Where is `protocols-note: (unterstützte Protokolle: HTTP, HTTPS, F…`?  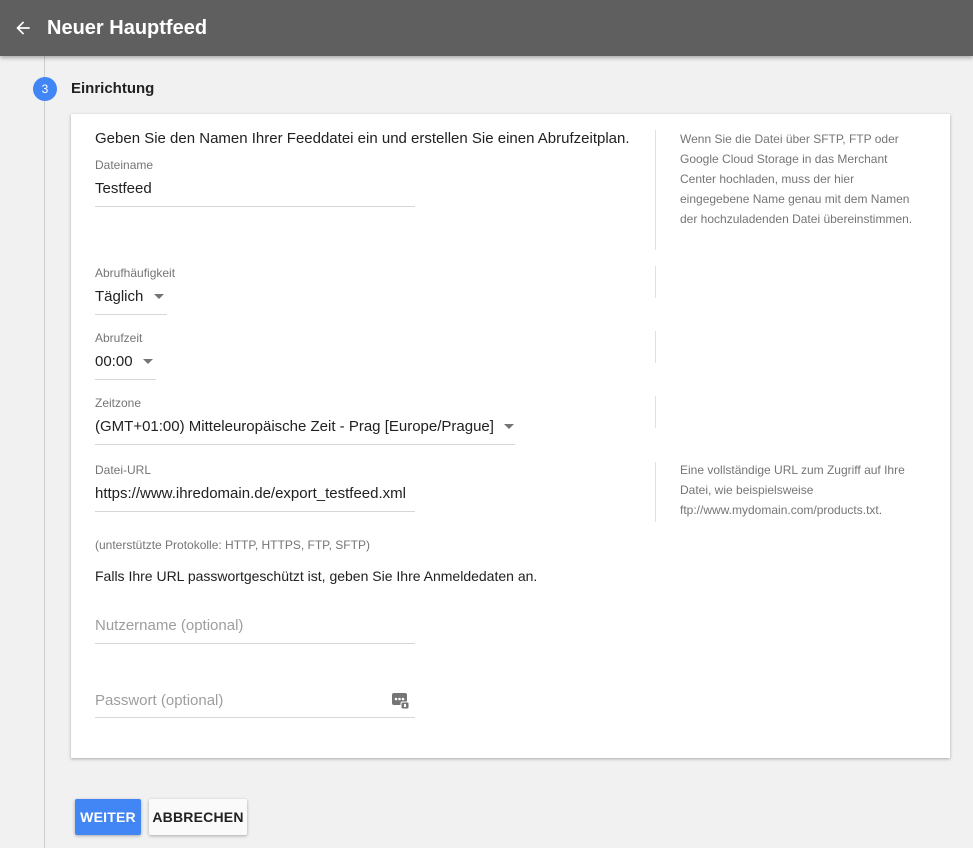
protocols-note: (unterstützte Protokolle: HTTP, HTTPS, F… is located at coordinates (232, 545).